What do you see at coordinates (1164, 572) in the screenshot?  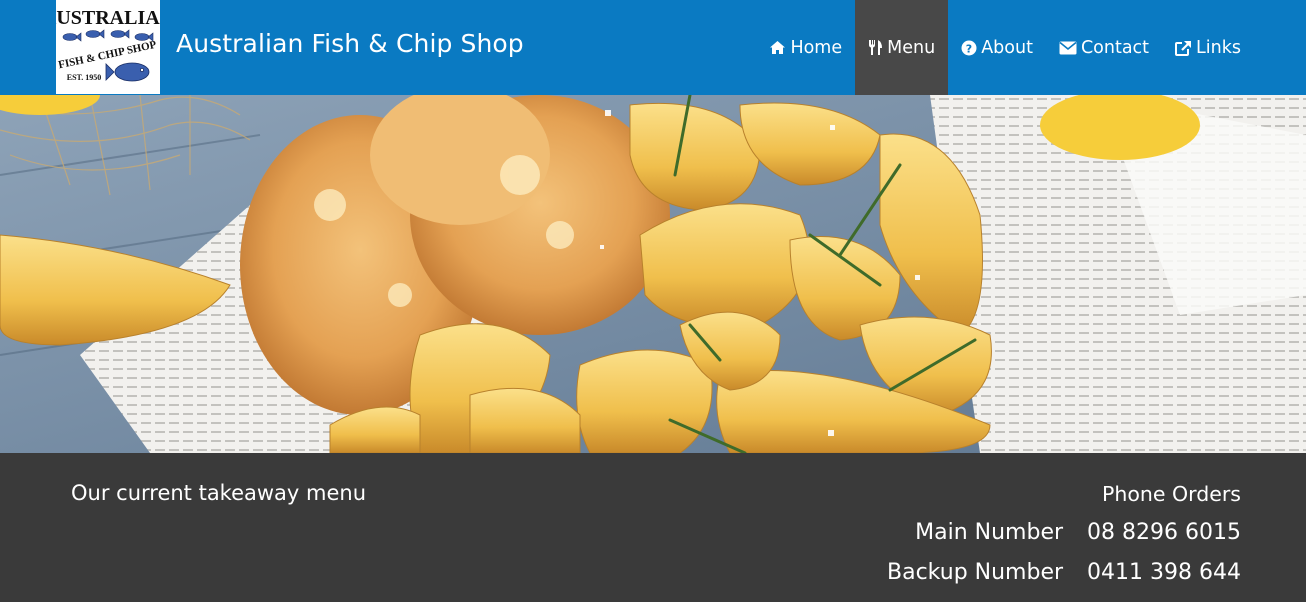 I see `backup-number: 0411 398 644` at bounding box center [1164, 572].